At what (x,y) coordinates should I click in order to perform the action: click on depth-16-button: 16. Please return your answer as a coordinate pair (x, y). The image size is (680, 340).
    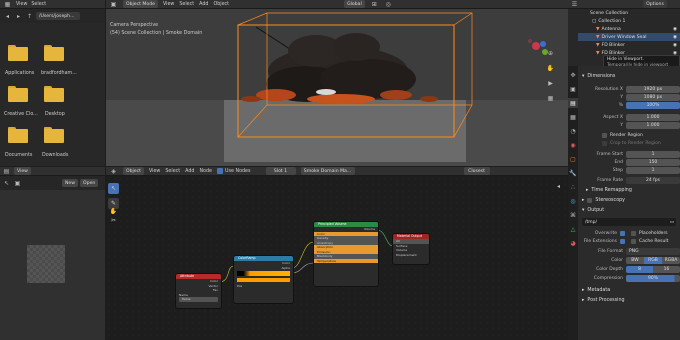
    Looking at the image, I should click on (666, 269).